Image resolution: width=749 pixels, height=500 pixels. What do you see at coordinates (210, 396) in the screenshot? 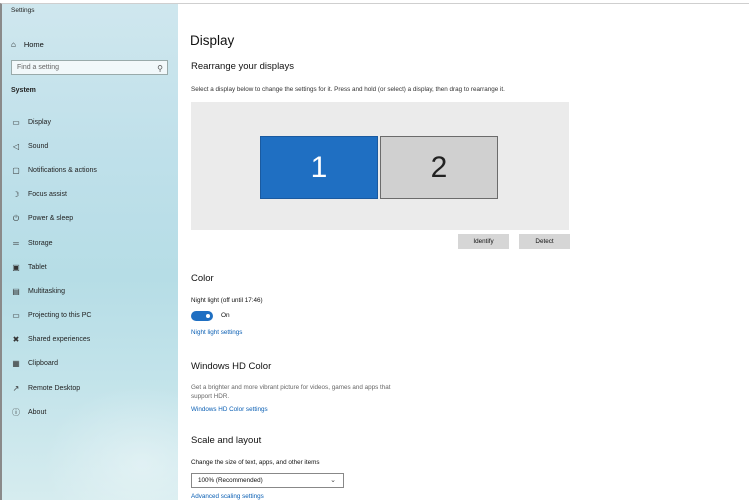
I see `hd-color-description-2: support HDR.` at bounding box center [210, 396].